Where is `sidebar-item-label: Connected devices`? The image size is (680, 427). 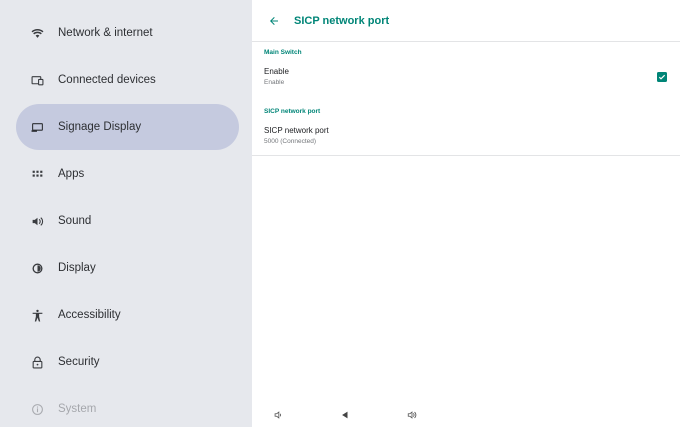
sidebar-item-label: Connected devices is located at coordinates (107, 80).